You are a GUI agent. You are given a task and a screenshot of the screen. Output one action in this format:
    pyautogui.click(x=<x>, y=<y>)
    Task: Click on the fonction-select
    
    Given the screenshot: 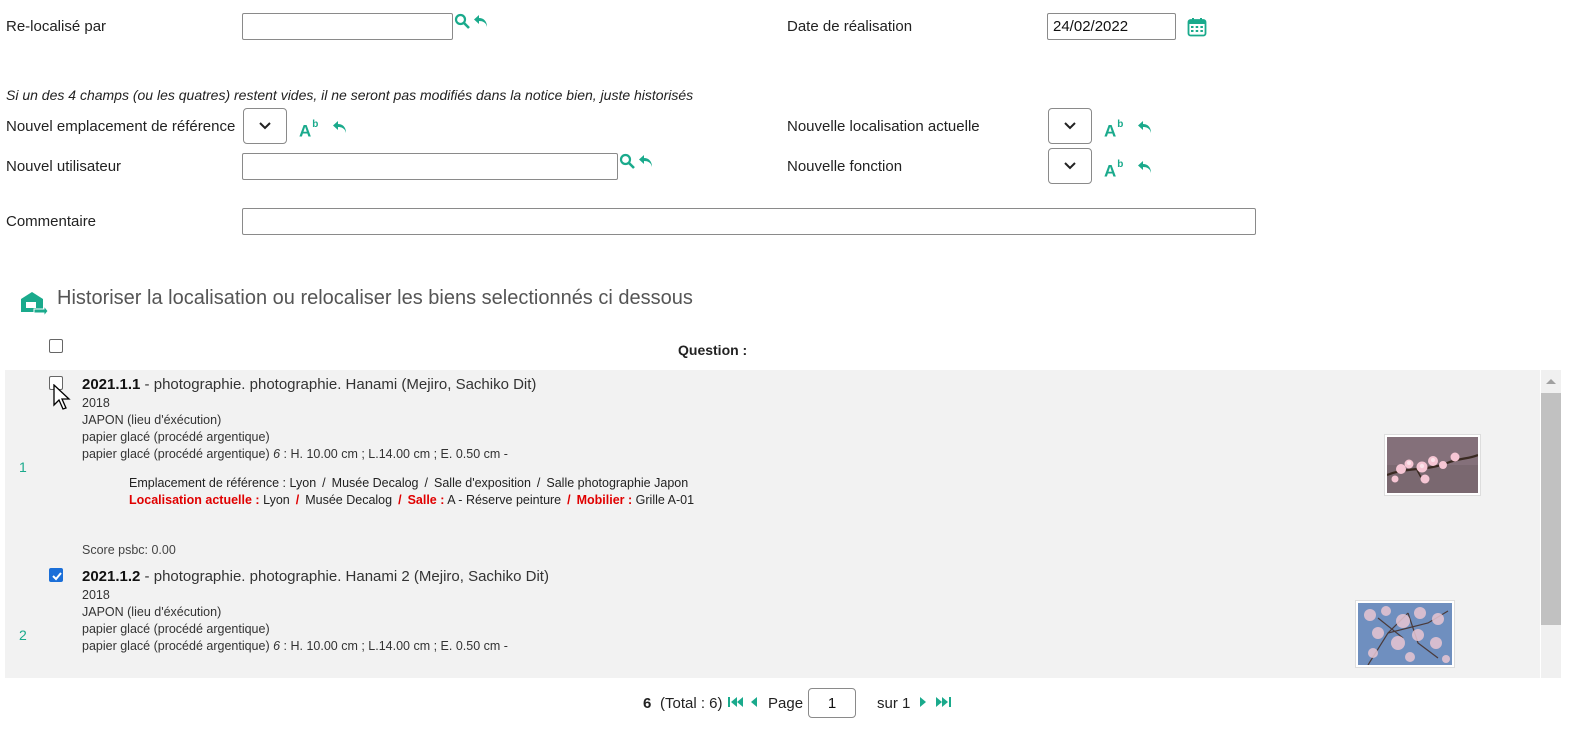 What is the action you would take?
    pyautogui.click(x=1070, y=166)
    